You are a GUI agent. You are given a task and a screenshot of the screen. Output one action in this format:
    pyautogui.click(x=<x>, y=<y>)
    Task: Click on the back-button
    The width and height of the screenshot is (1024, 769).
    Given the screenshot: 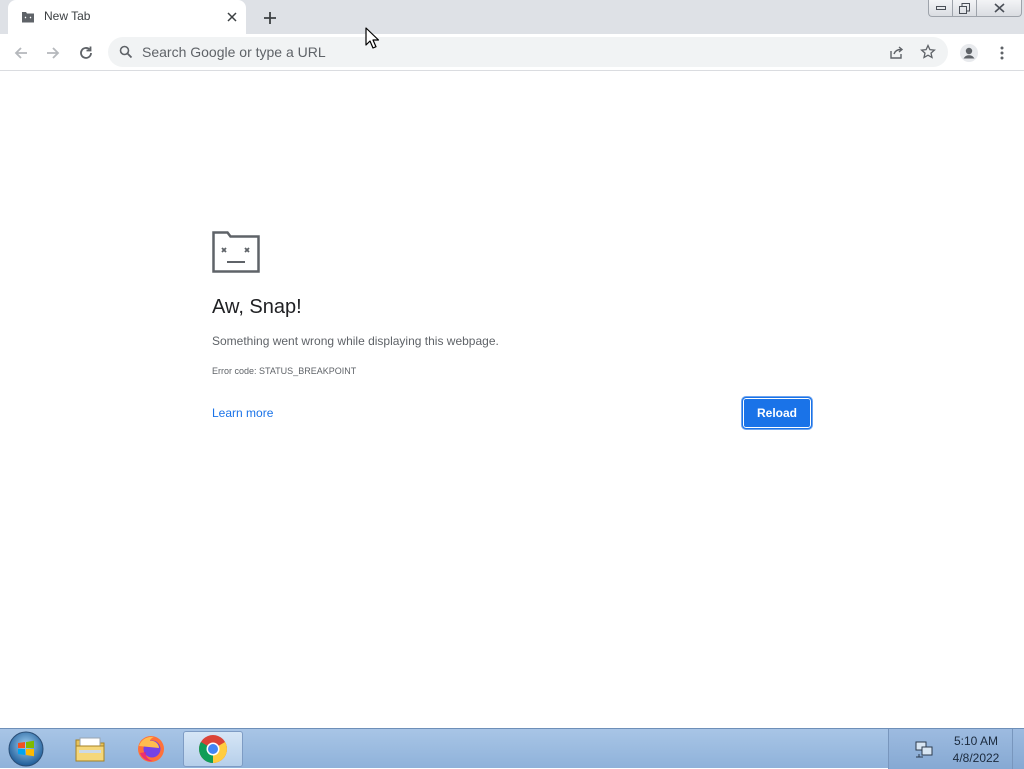 What is the action you would take?
    pyautogui.click(x=21, y=53)
    